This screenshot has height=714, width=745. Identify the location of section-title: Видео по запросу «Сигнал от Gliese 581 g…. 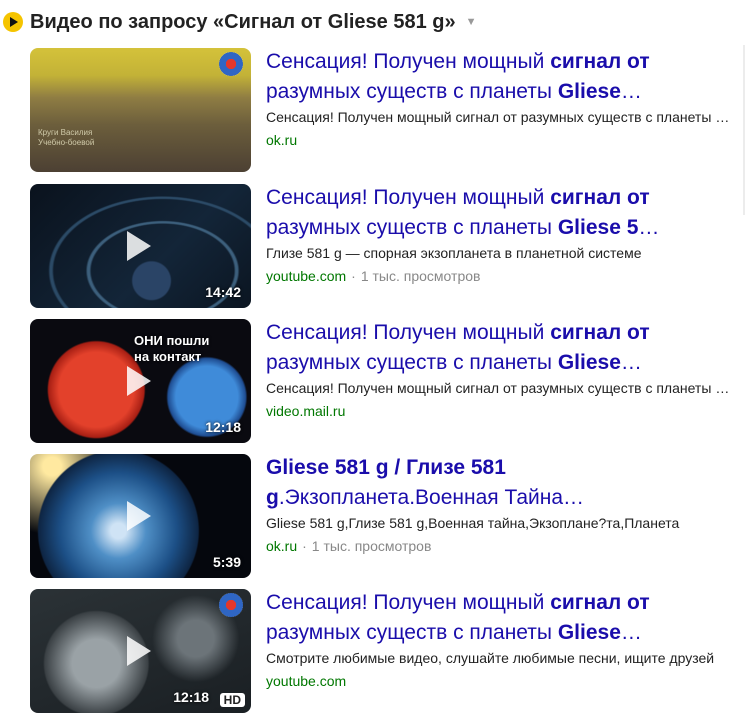
(243, 22).